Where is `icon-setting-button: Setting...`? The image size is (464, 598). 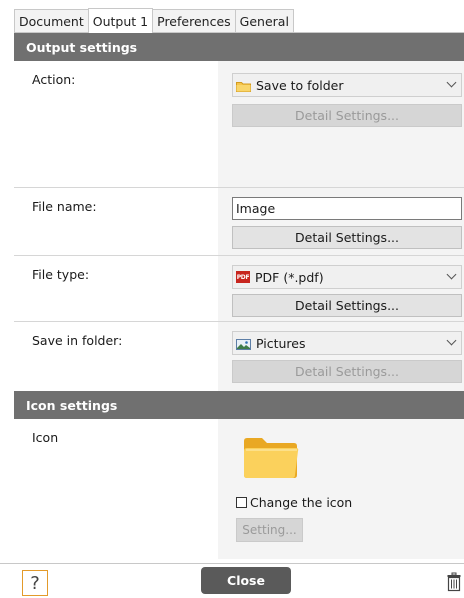 icon-setting-button: Setting... is located at coordinates (269, 530).